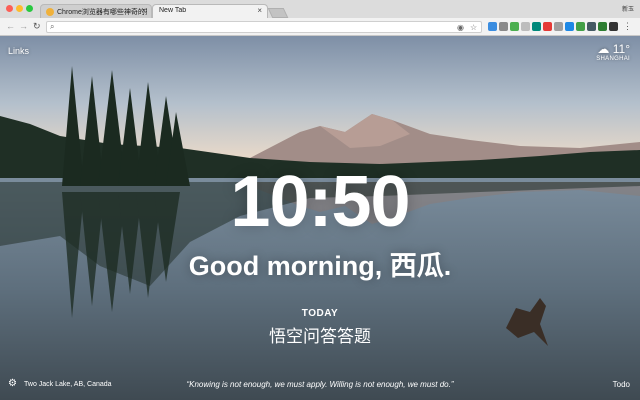  Describe the element at coordinates (473, 27) in the screenshot. I see `star-icon: ☆` at that location.